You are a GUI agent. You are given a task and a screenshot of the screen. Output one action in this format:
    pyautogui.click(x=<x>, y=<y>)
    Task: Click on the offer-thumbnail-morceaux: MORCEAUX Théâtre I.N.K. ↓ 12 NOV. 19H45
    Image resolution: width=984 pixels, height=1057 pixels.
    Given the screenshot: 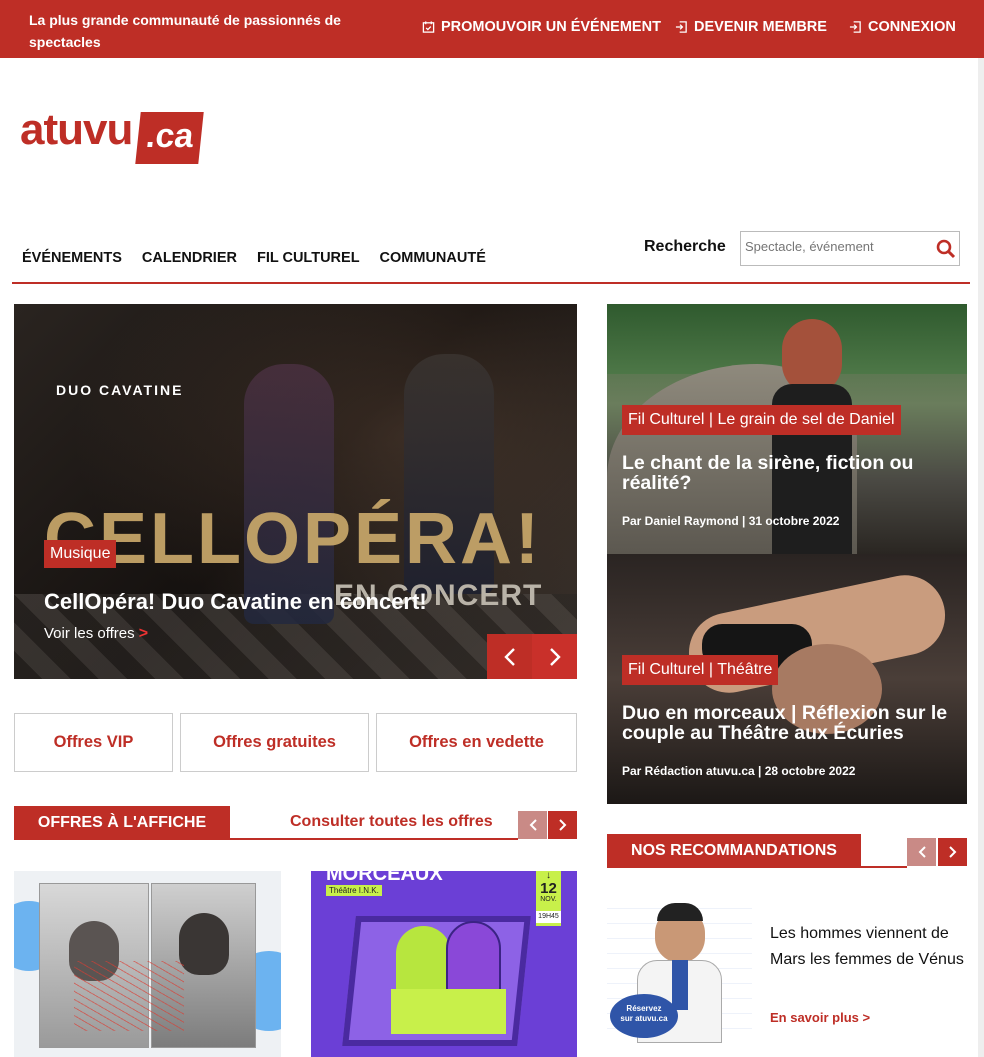 What is the action you would take?
    pyautogui.click(x=444, y=964)
    